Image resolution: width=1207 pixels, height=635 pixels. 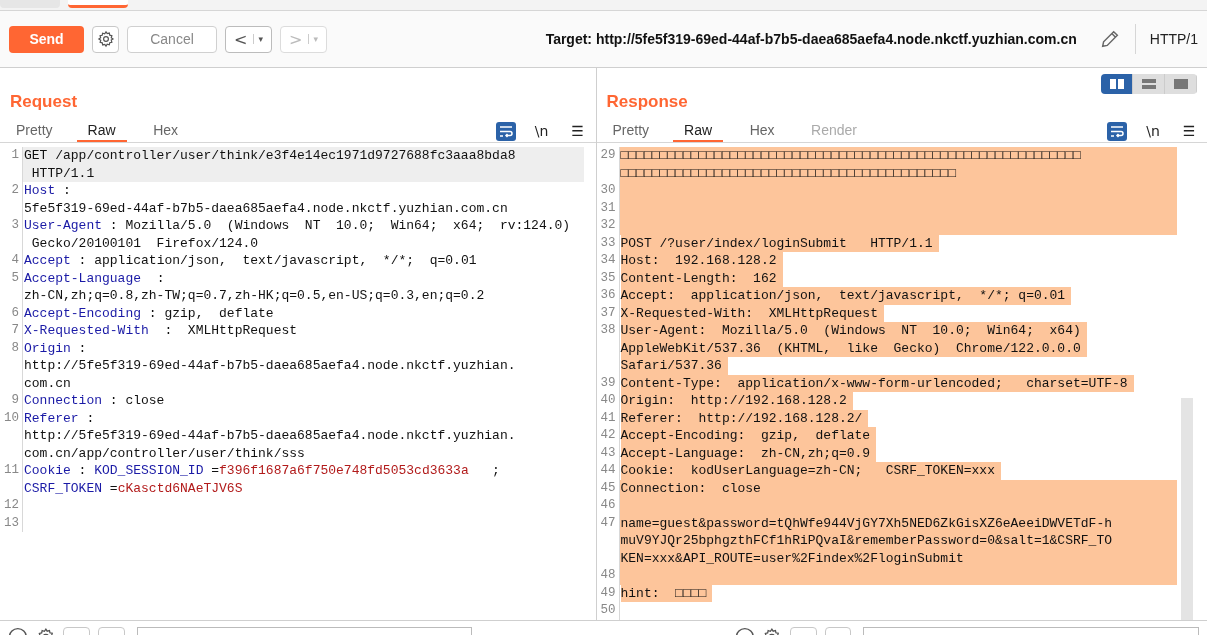 What do you see at coordinates (134, 488) in the screenshot?
I see `code-line: CSRF_TOKEN =cKasctd6NAeTJV6S` at bounding box center [134, 488].